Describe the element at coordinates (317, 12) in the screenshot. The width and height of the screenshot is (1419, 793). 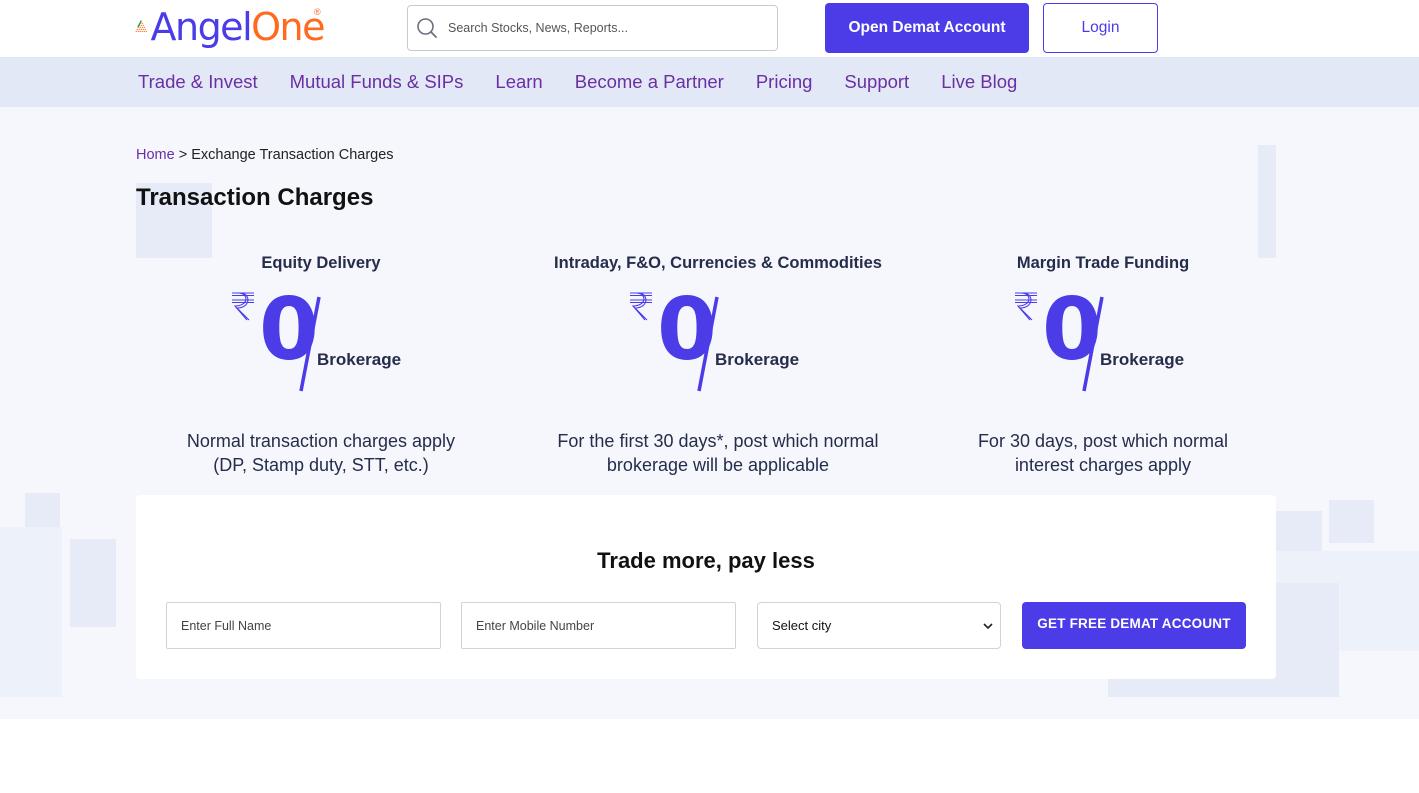
I see `registered-mark: ®` at that location.